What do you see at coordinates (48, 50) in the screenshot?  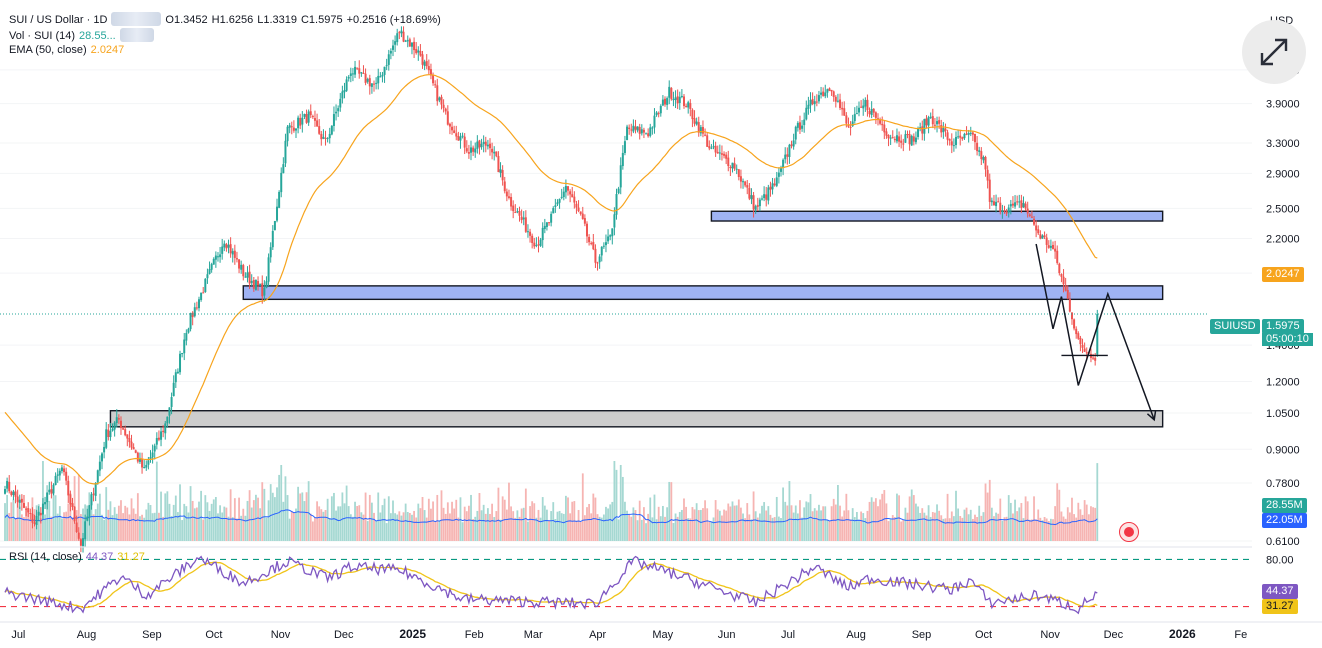 I see `ema-label: EMA (50, close)` at bounding box center [48, 50].